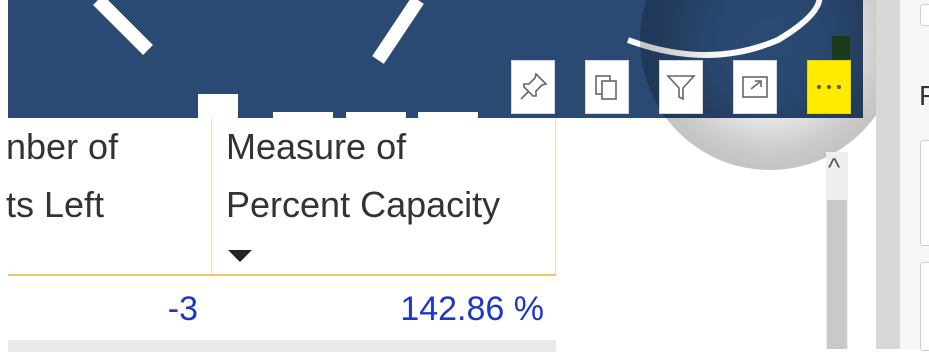  What do you see at coordinates (363, 204) in the screenshot?
I see `column-header-line: Percent Capacity` at bounding box center [363, 204].